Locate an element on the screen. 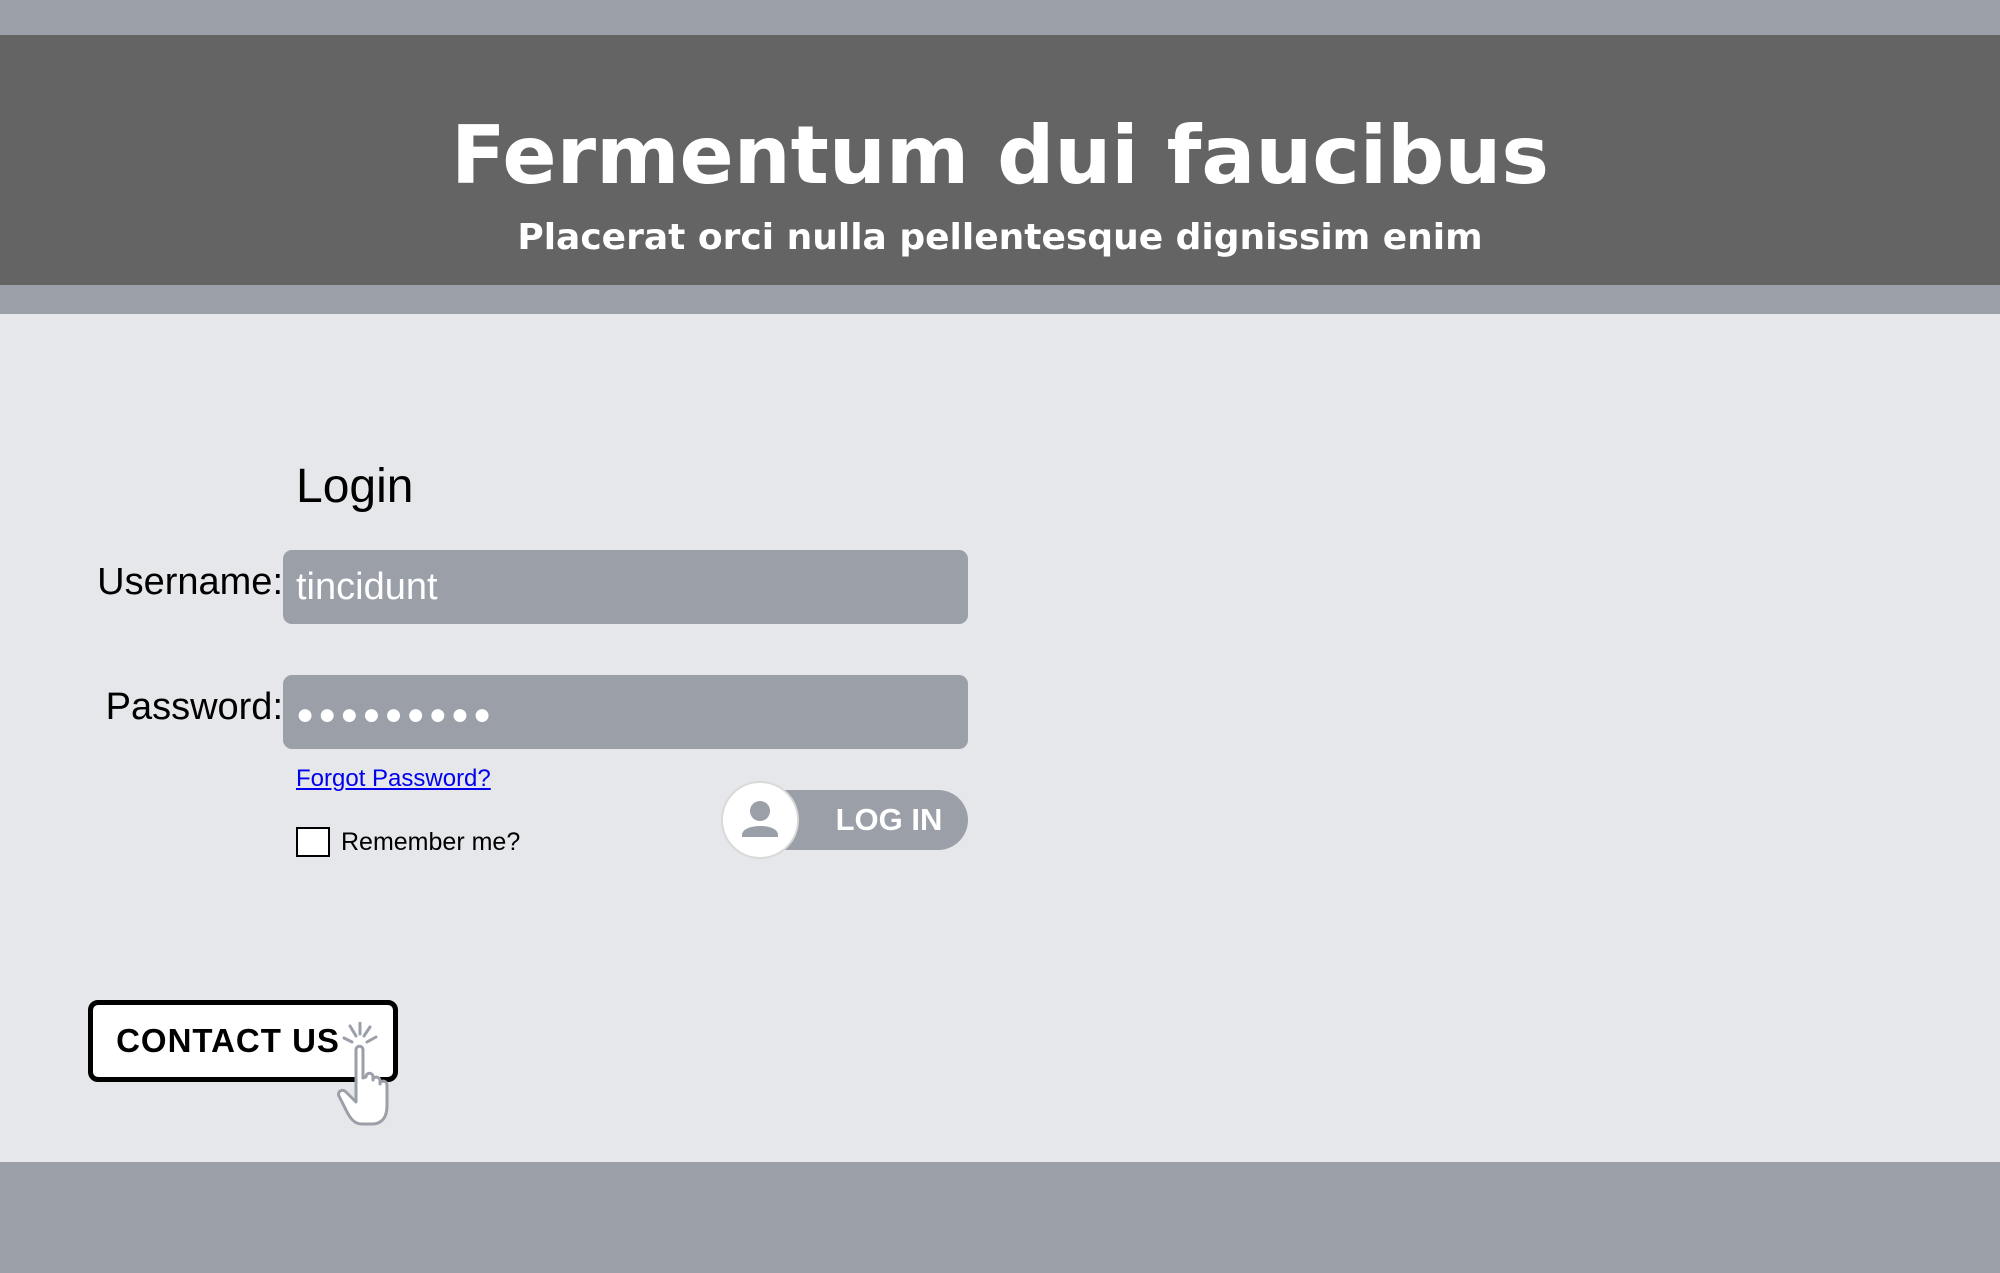  forgot-password-link: Forgot Password? is located at coordinates (393, 779).